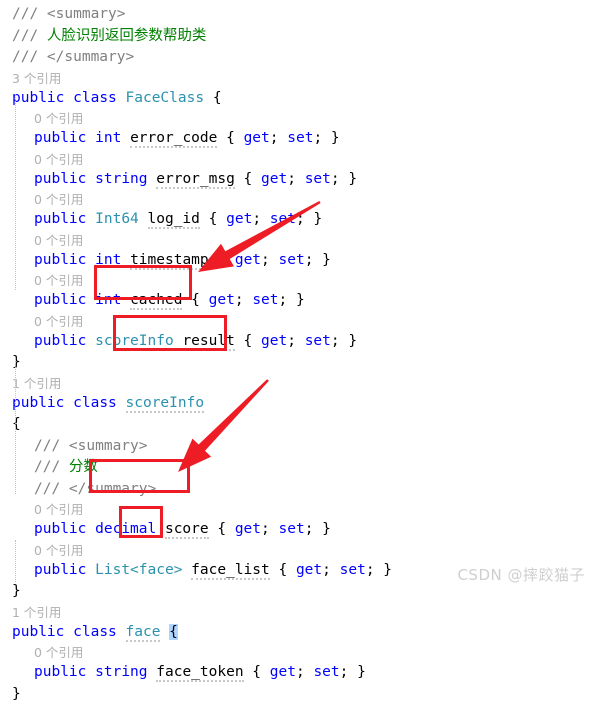 The width and height of the screenshot is (597, 705). I want to click on code-line: public decimal score { get; set; }, so click(298, 530).